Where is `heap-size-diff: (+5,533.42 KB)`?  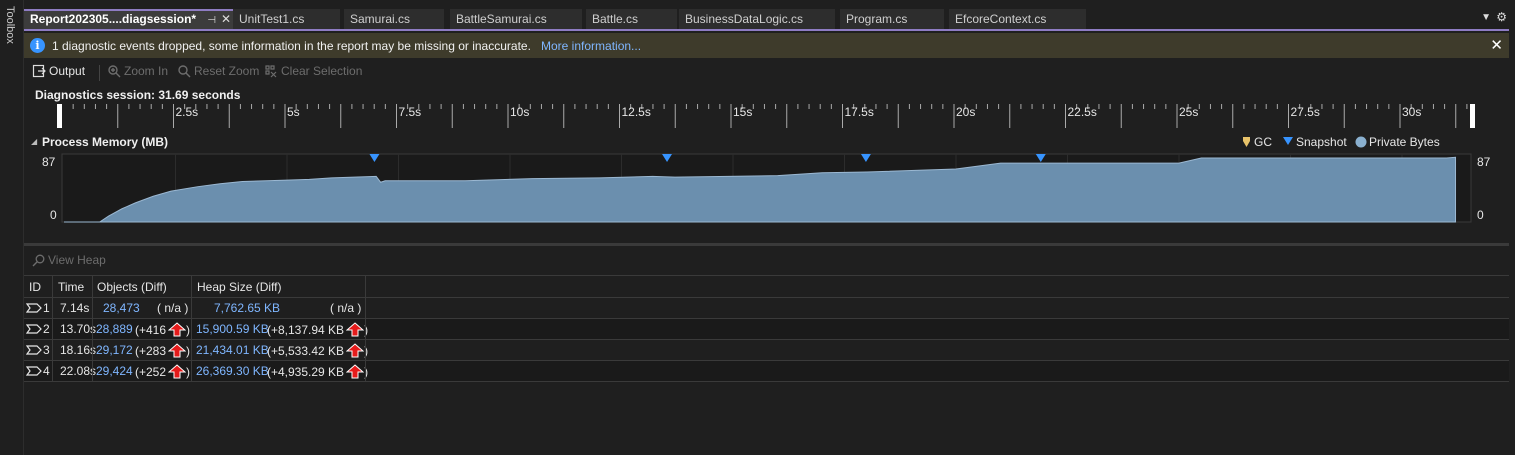
heap-size-diff: (+5,533.42 KB) is located at coordinates (317, 350).